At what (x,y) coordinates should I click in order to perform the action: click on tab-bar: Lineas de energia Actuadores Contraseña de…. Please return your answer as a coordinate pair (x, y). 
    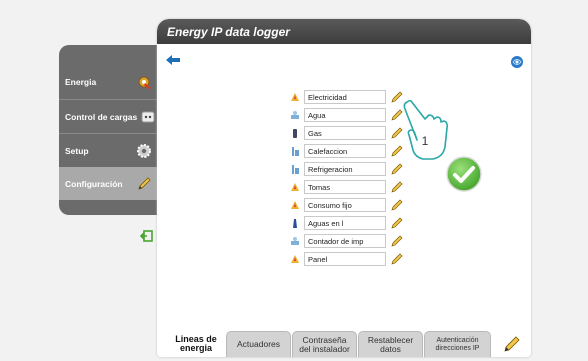
    Looking at the image, I should click on (344, 343).